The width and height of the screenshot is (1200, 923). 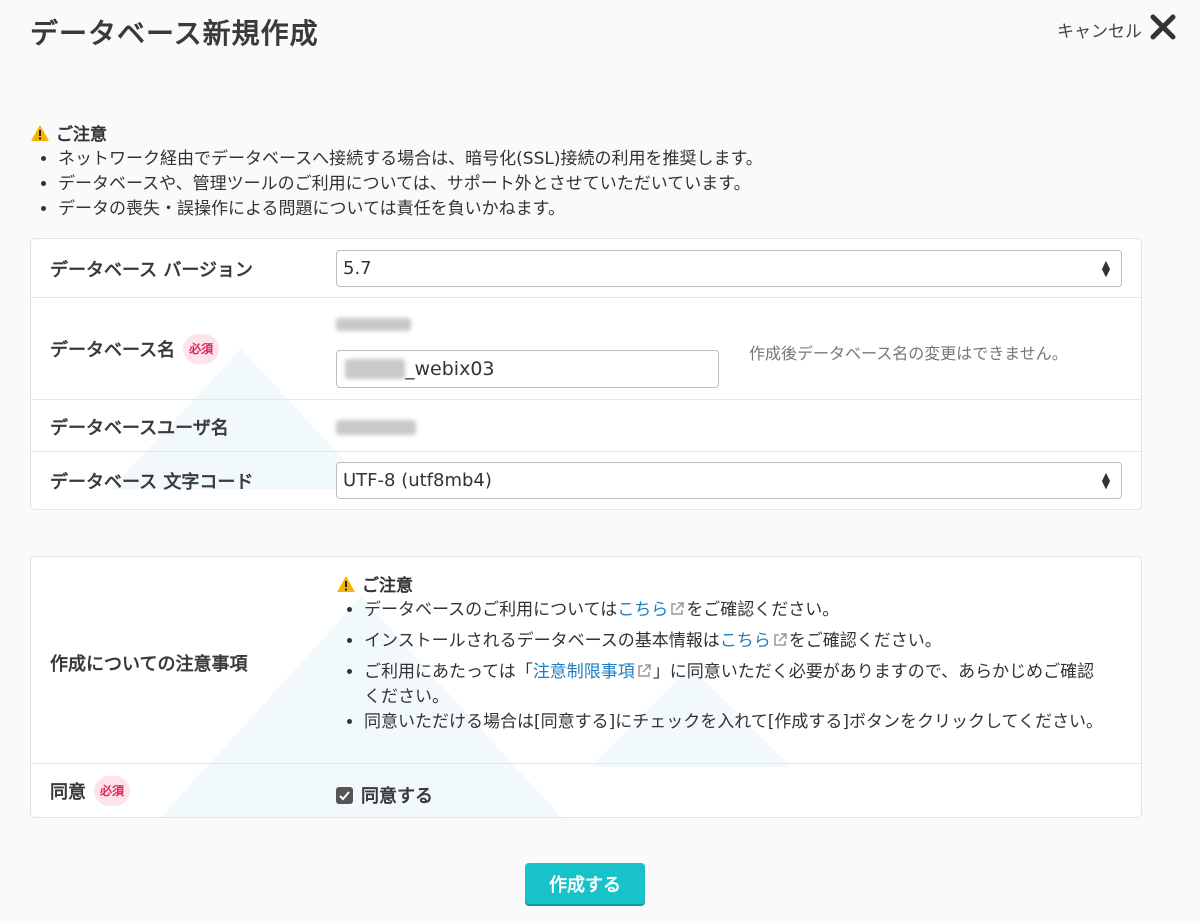 I want to click on note-text: インストールされるデータベースの基本情報は, so click(x=542, y=641).